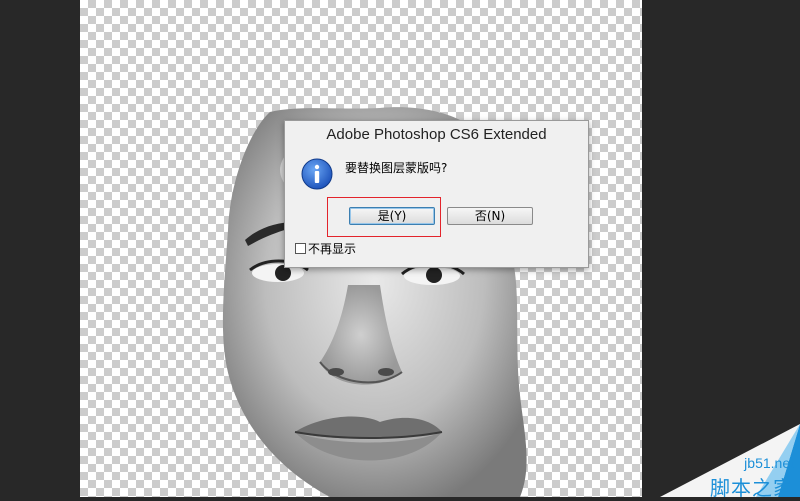 Image resolution: width=800 pixels, height=501 pixels. Describe the element at coordinates (436, 134) in the screenshot. I see `dialog-title: Adobe Photoshop CS6 Extended` at that location.